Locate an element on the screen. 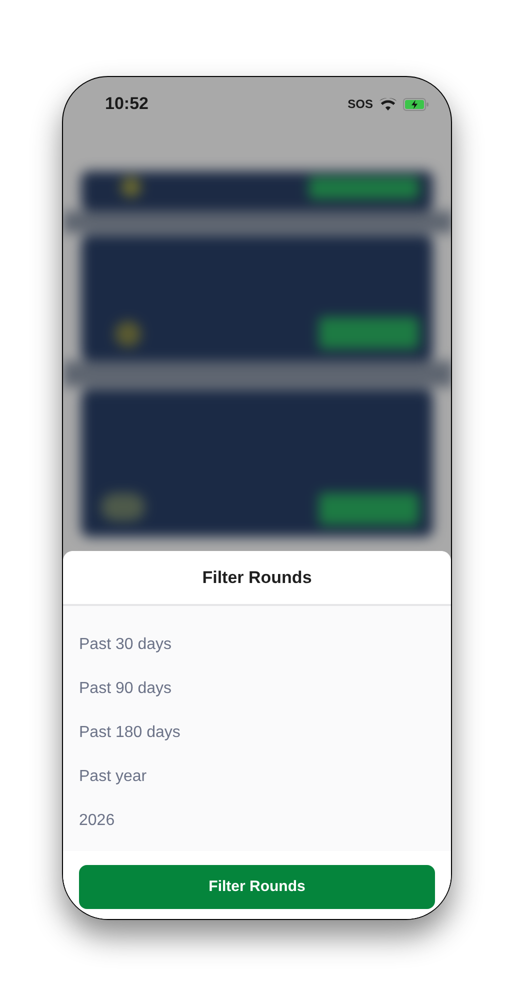 This screenshot has width=514, height=1000. sheet-title: Filter Rounds is located at coordinates (257, 577).